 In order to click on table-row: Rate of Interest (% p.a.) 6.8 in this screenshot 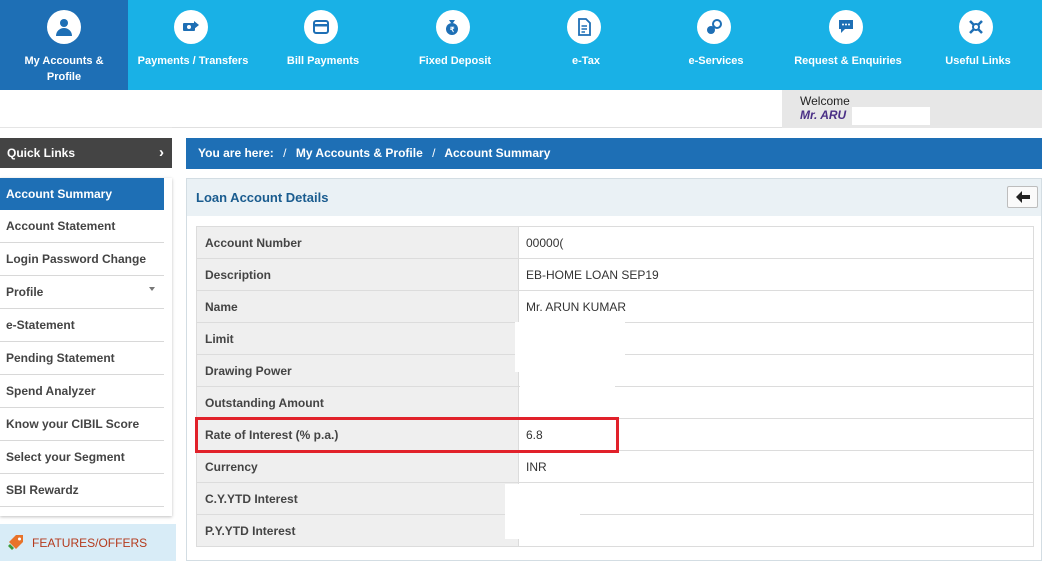, I will do `click(615, 434)`.